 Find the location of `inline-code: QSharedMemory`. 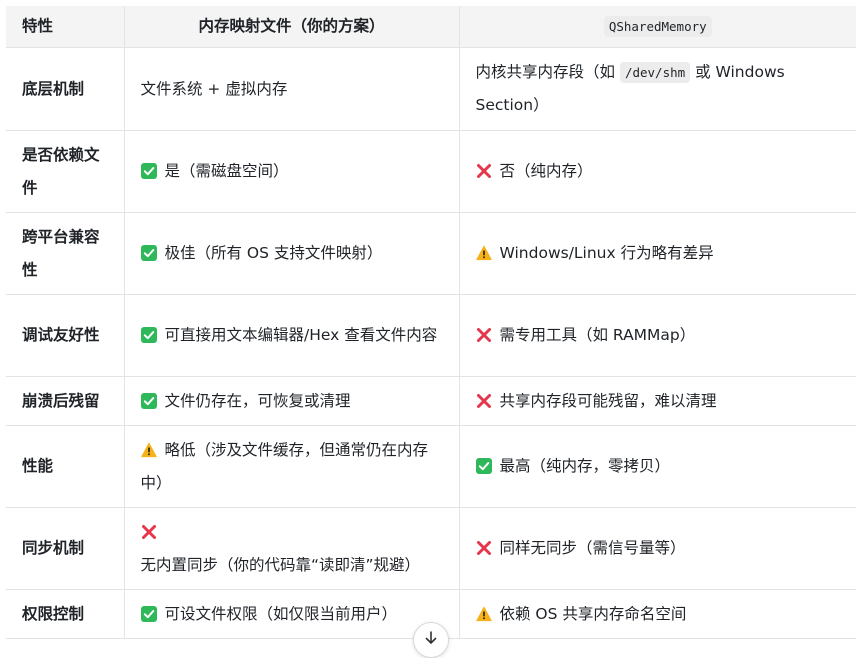

inline-code: QSharedMemory is located at coordinates (657, 26).